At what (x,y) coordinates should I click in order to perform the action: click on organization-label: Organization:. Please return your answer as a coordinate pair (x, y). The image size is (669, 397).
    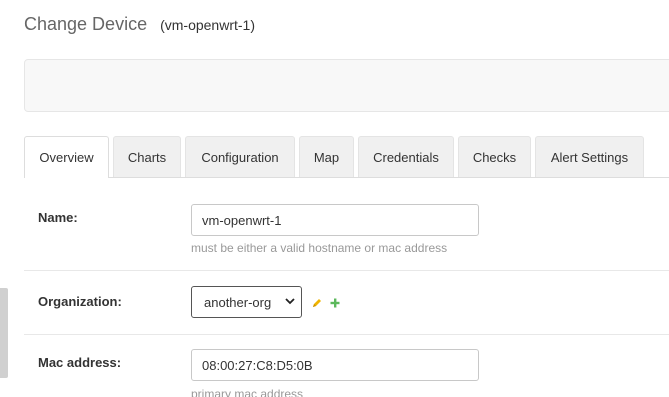
    Looking at the image, I should click on (80, 301).